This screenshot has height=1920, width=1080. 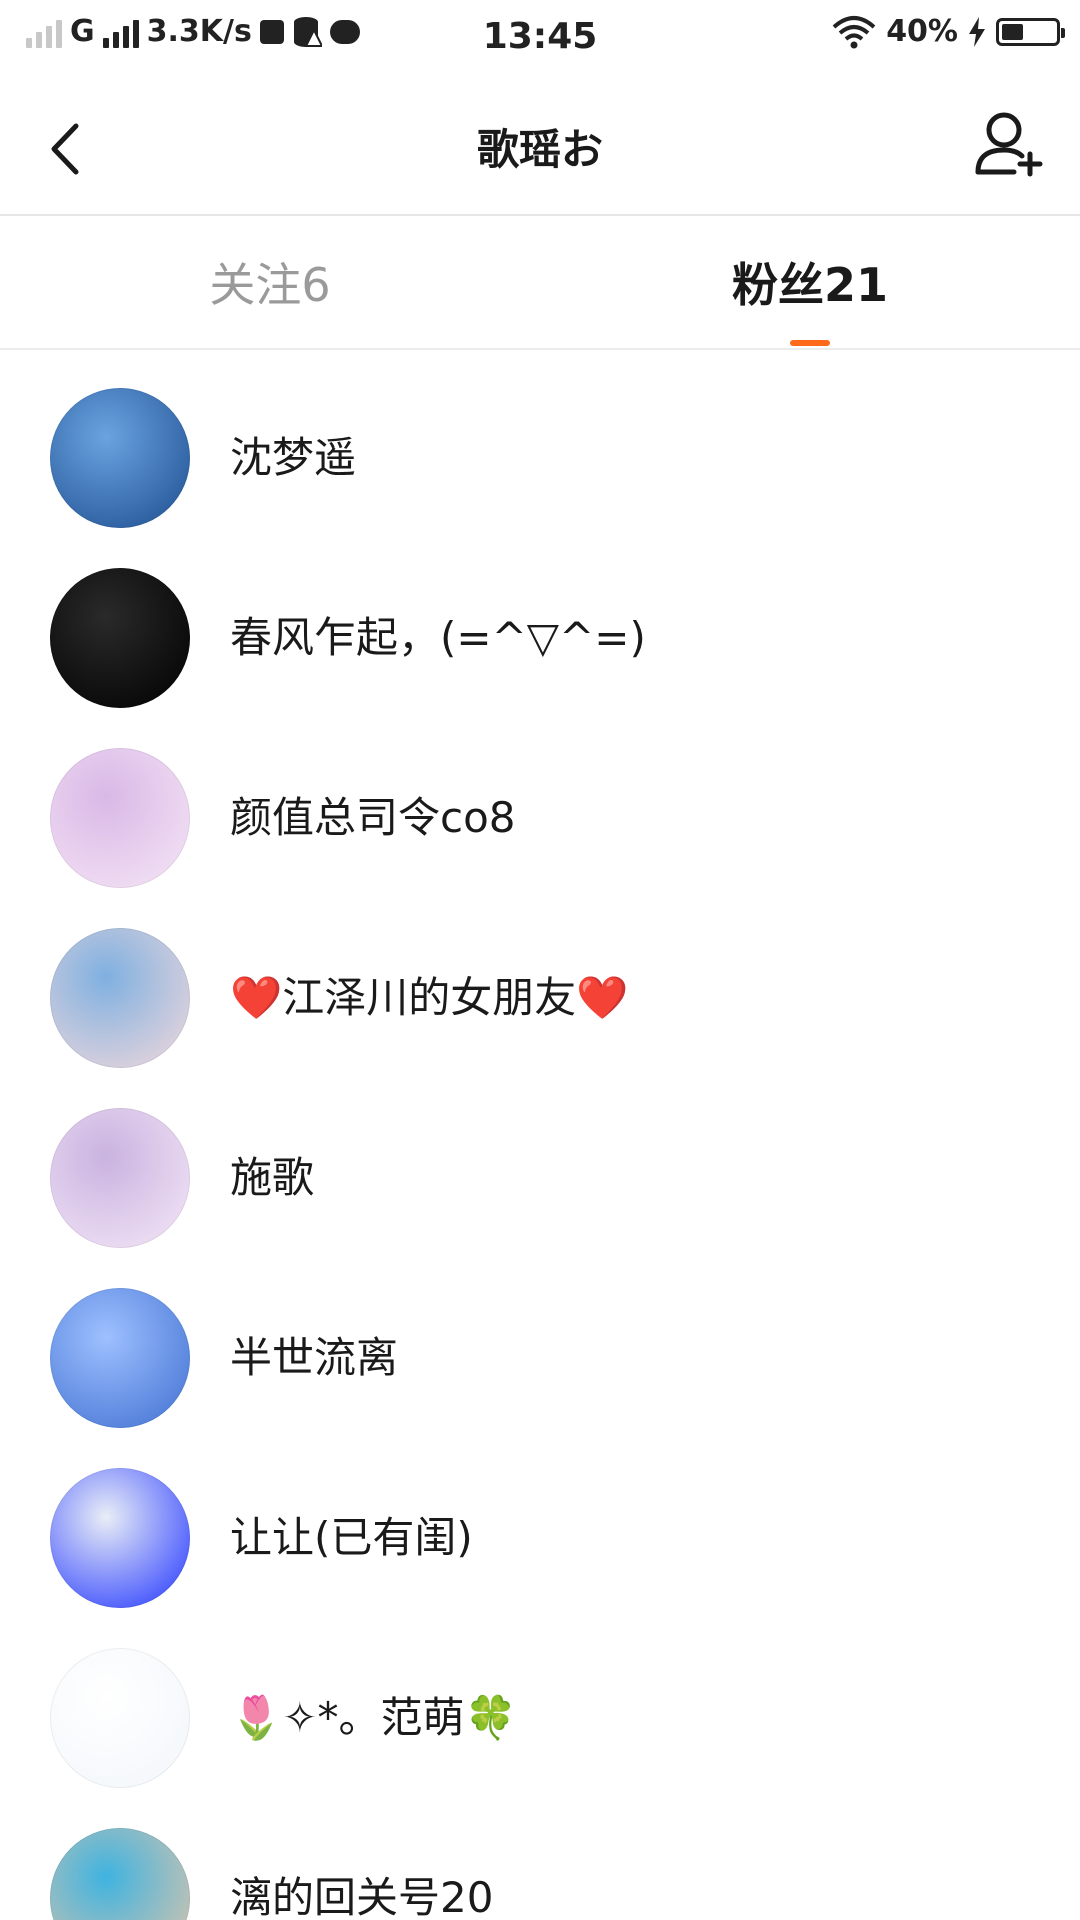 What do you see at coordinates (351, 1537) in the screenshot?
I see `fan-name: 让让(已有闺)` at bounding box center [351, 1537].